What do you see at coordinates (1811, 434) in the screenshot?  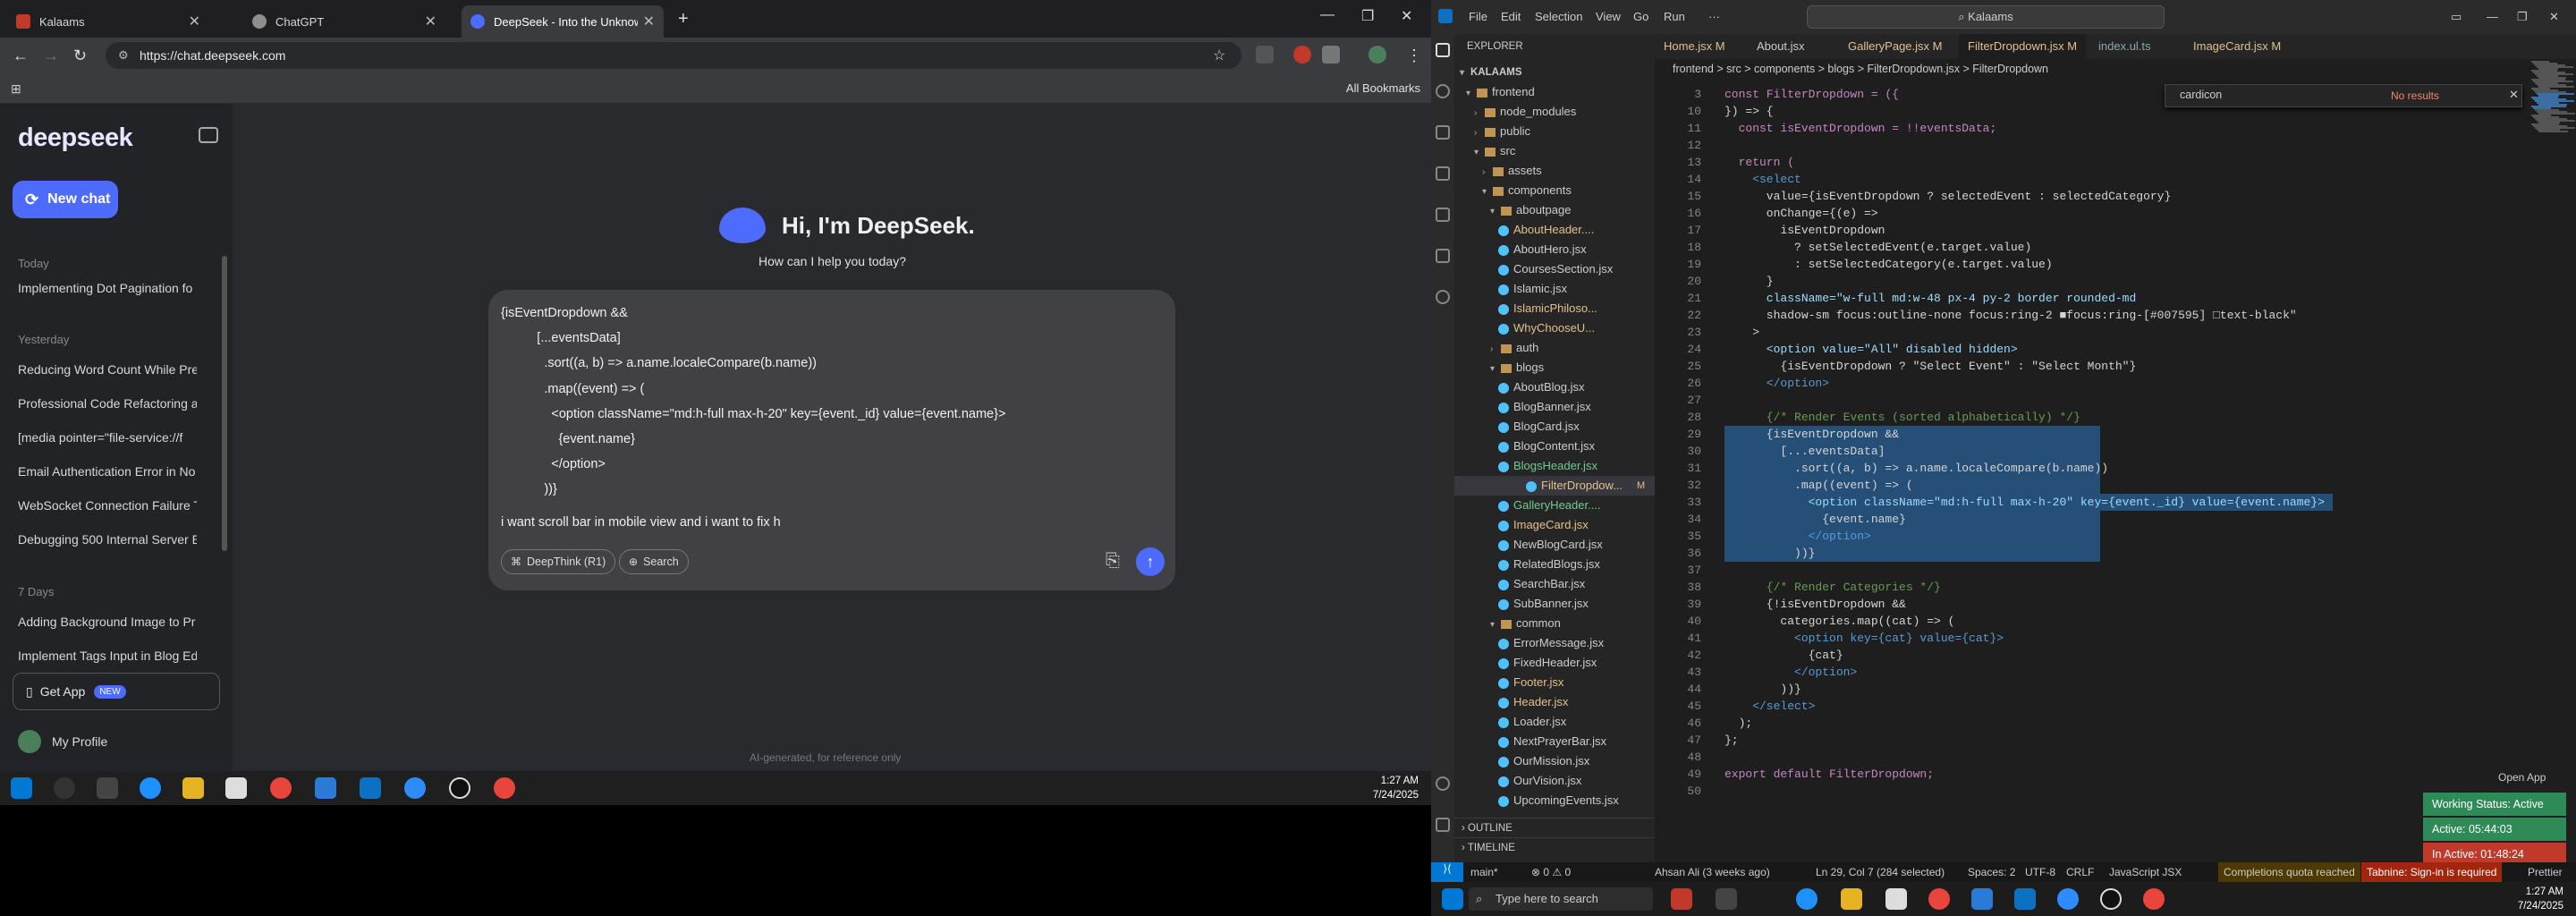 I see `code-line: {isEventDropdown &&` at bounding box center [1811, 434].